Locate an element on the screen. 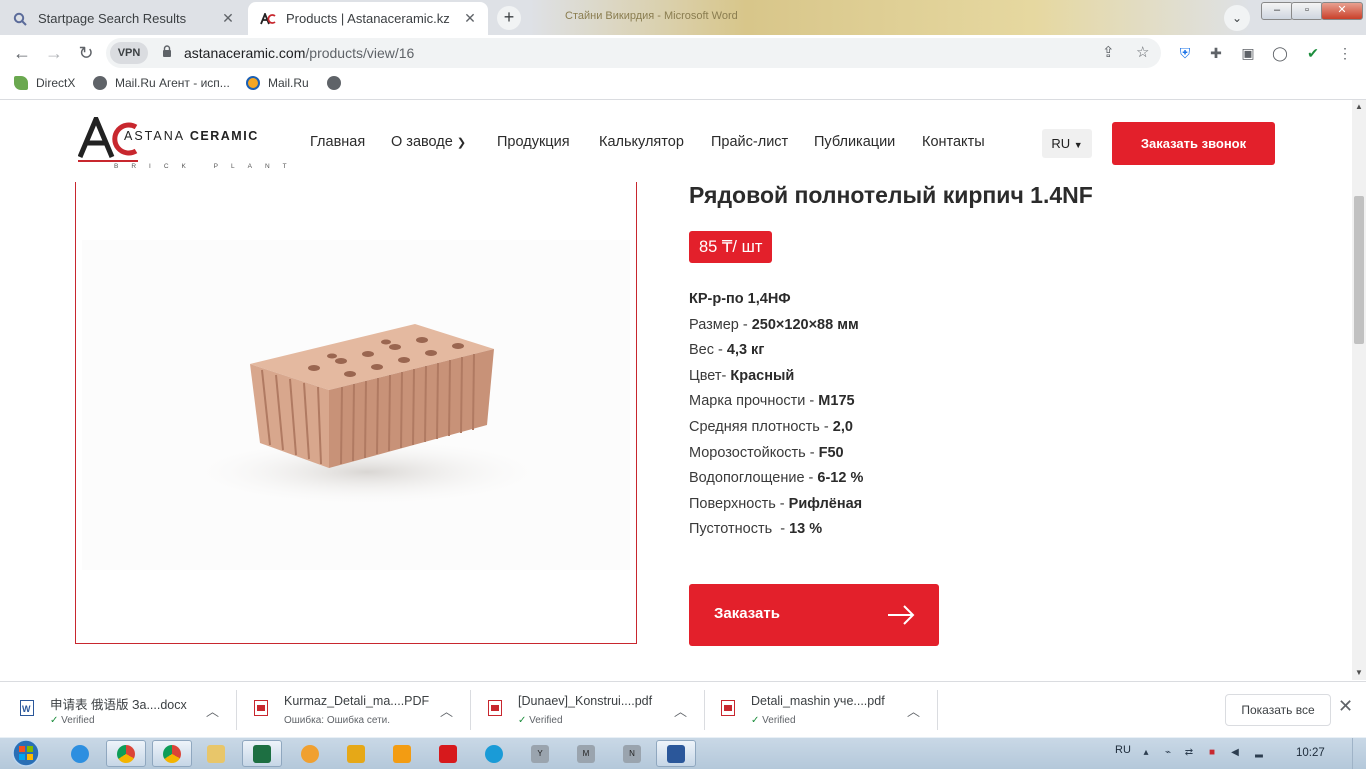 The image size is (1366, 769). tray-app-icon: ⌁ is located at coordinates (1168, 753).